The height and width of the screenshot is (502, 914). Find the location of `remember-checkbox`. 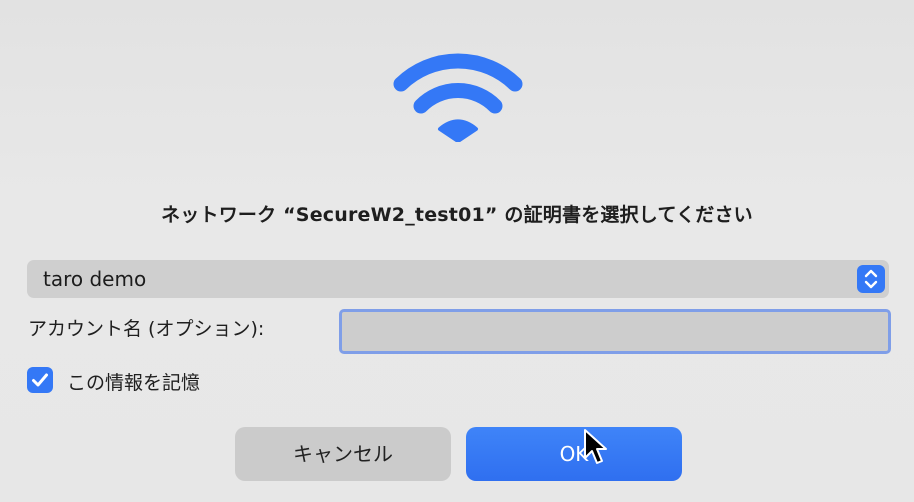

remember-checkbox is located at coordinates (40, 380).